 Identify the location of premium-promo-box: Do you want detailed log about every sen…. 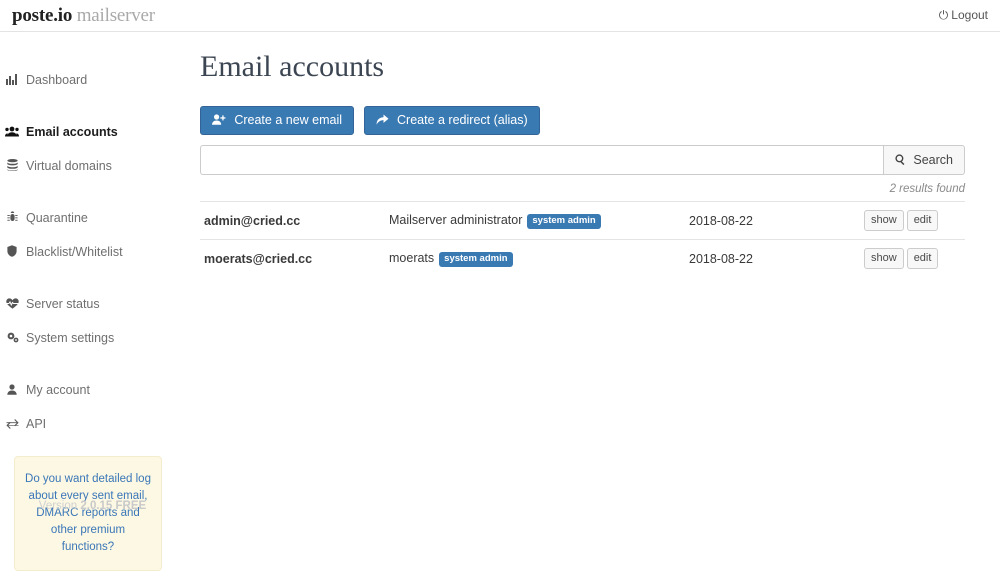
(88, 513).